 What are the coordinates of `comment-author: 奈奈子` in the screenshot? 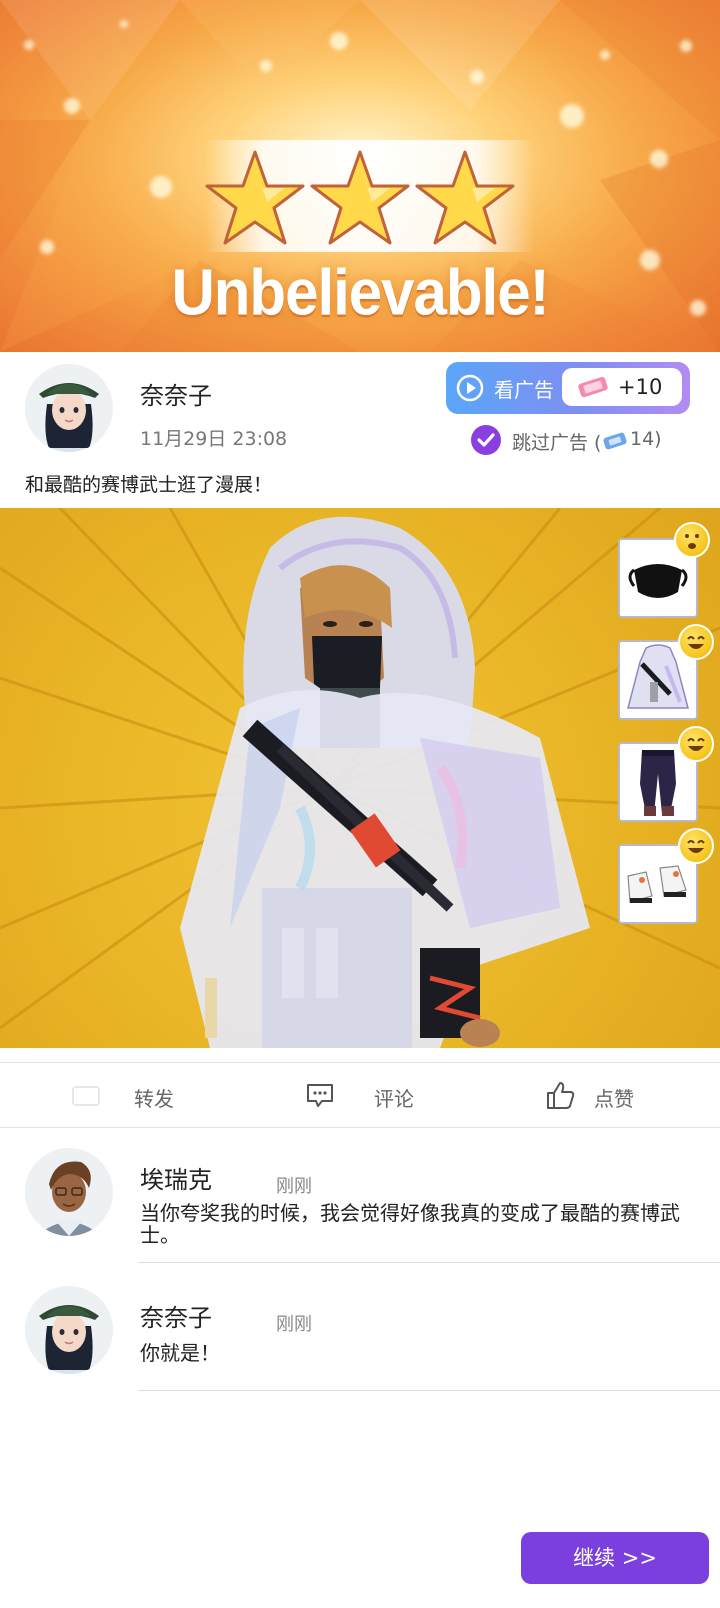 It's located at (176, 1318).